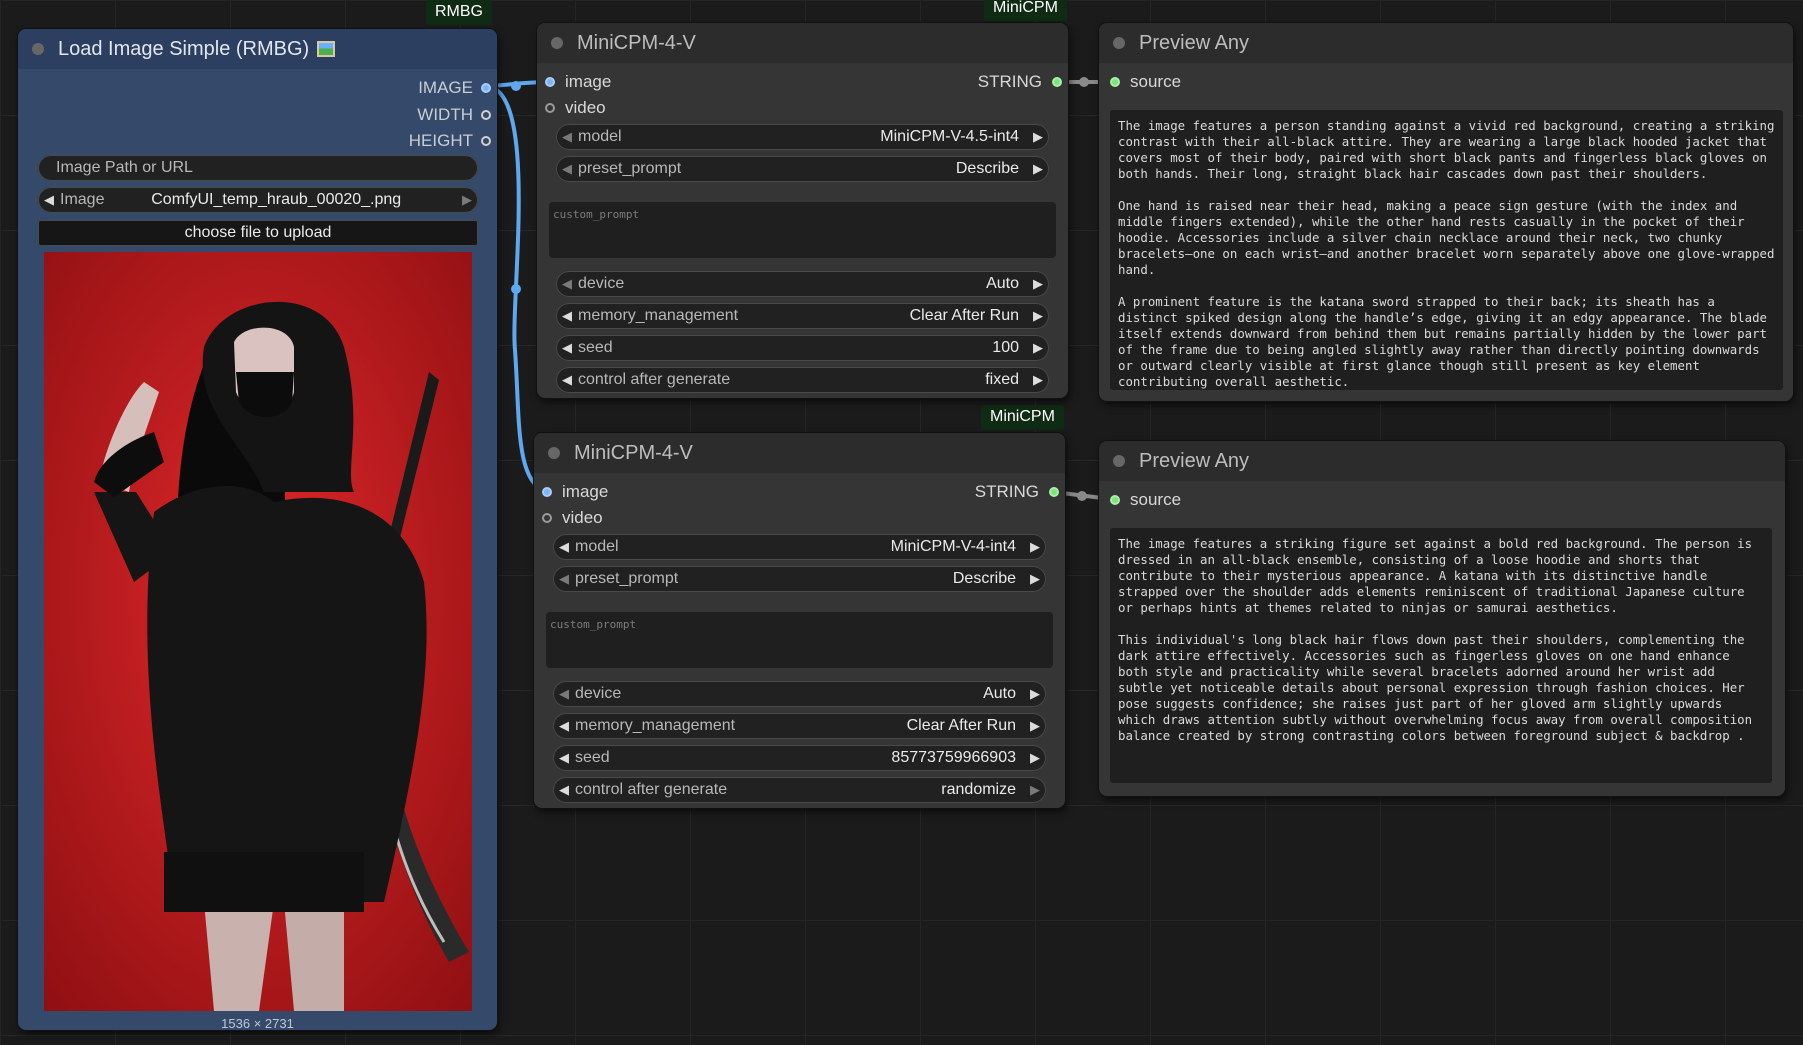 This screenshot has width=1803, height=1045. What do you see at coordinates (799, 790) in the screenshot?
I see `control-after-generate-combo: ◀ control after generate randomize ▶` at bounding box center [799, 790].